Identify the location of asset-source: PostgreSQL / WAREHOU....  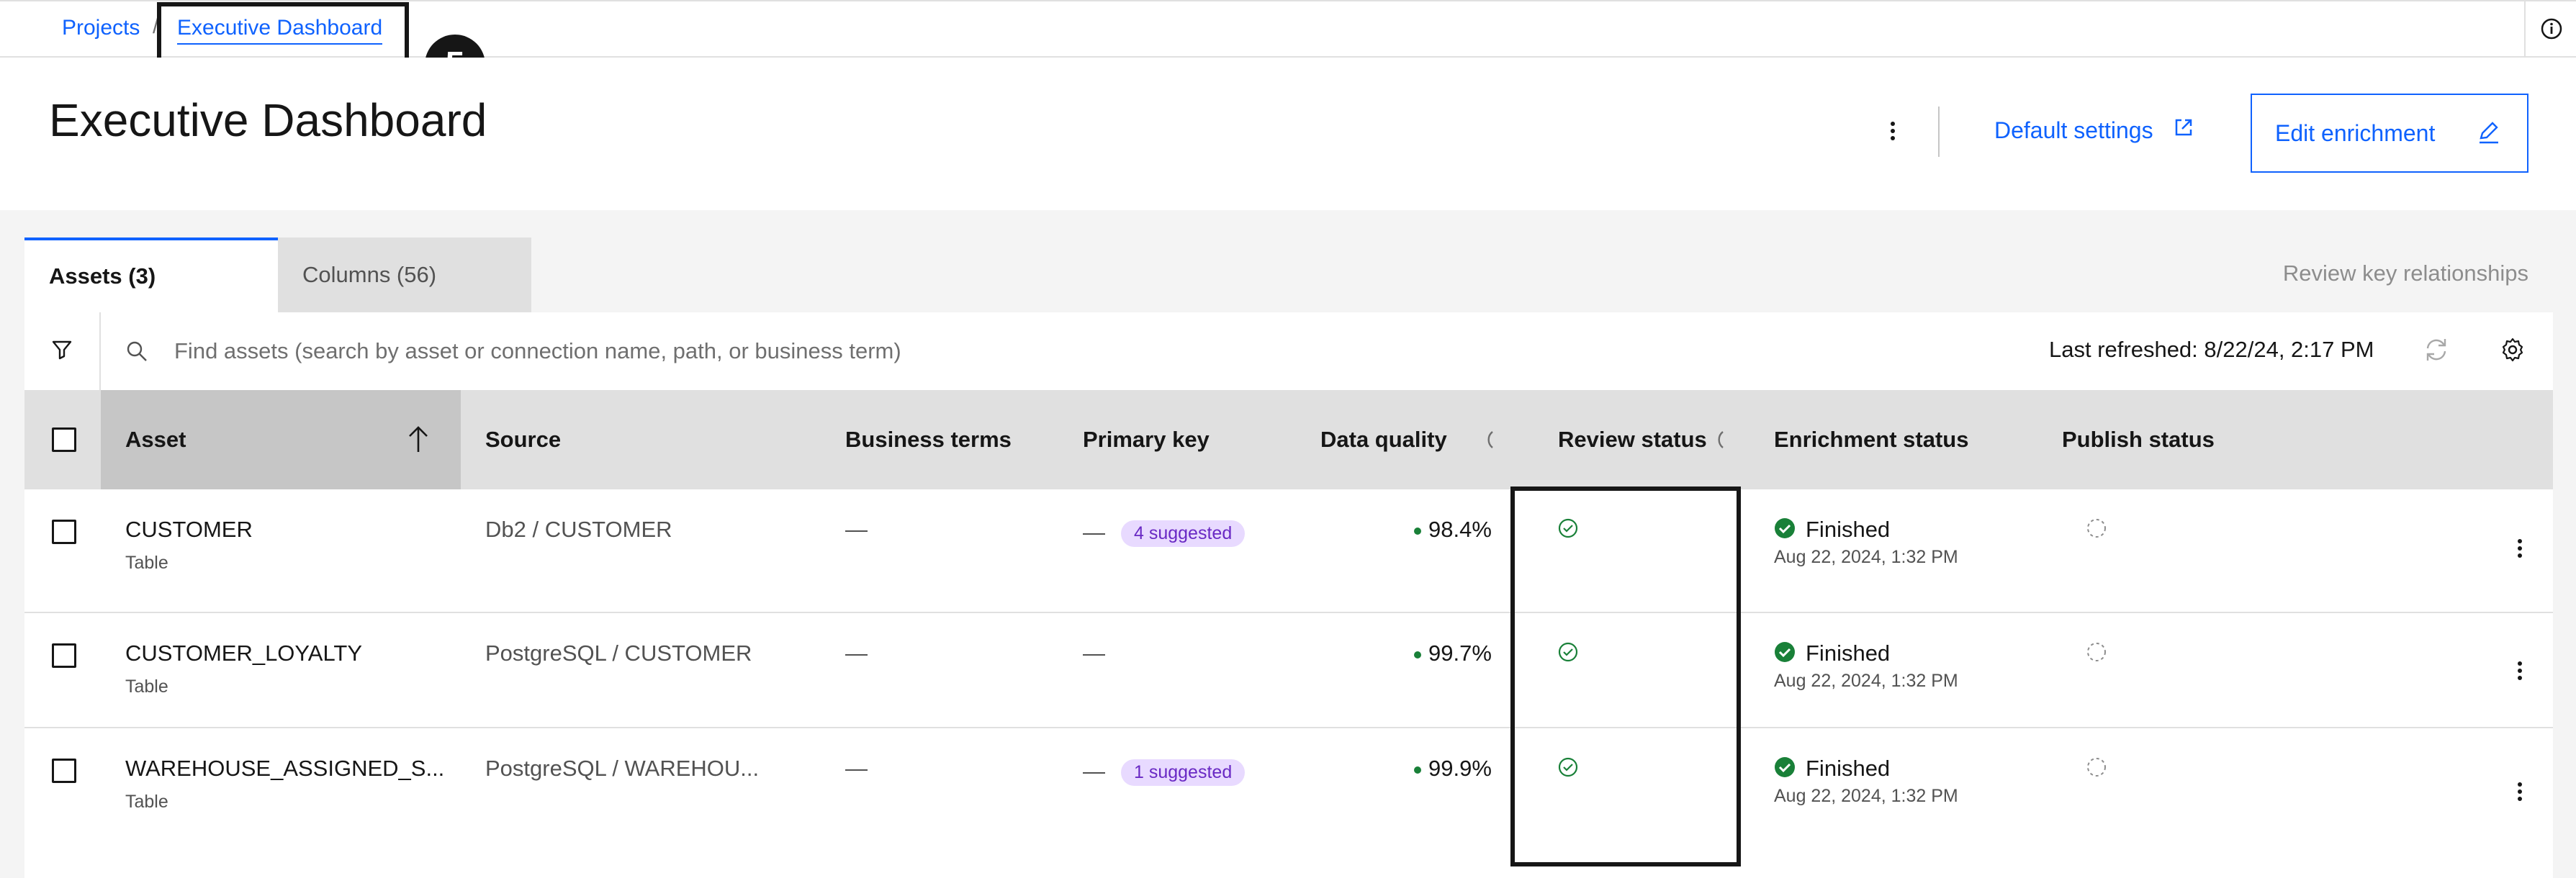
(622, 768).